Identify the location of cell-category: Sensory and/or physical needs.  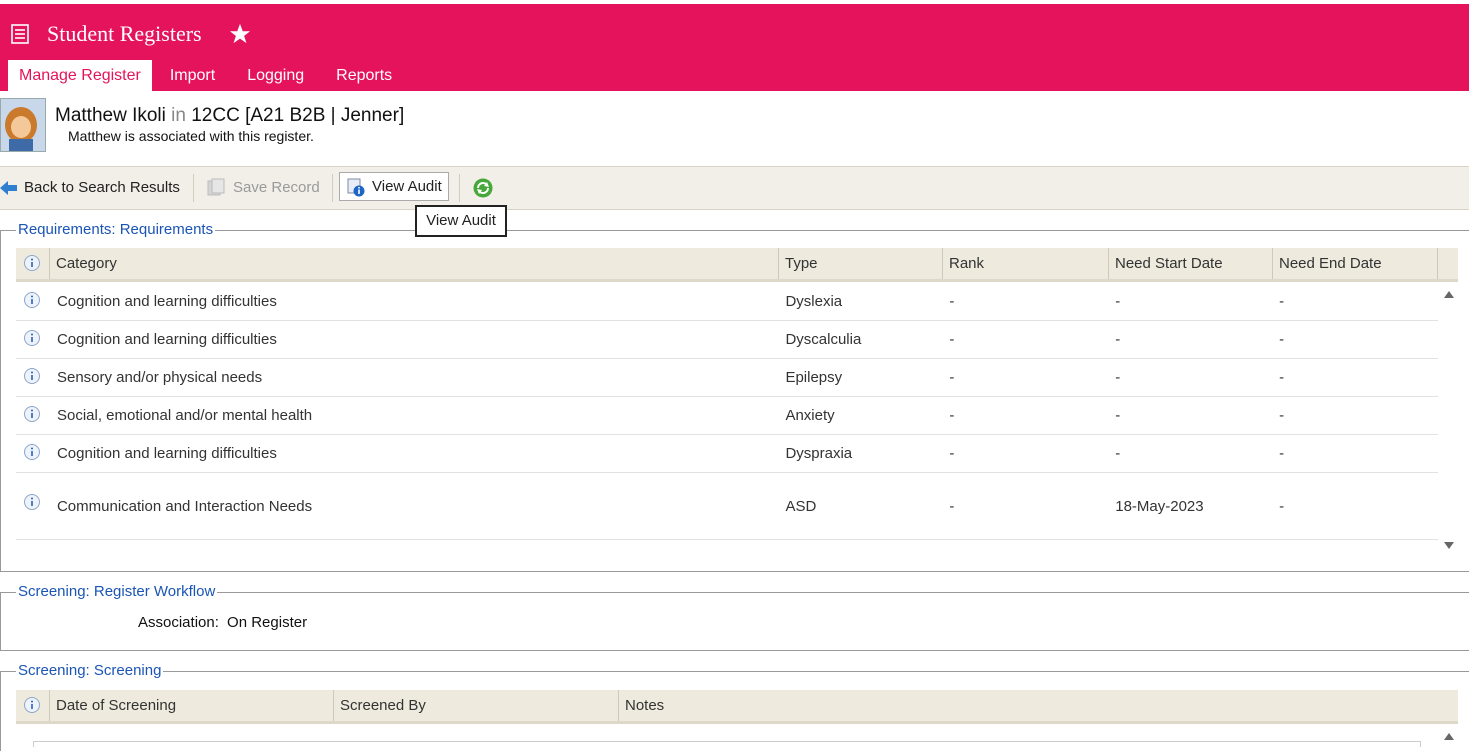
(159, 377).